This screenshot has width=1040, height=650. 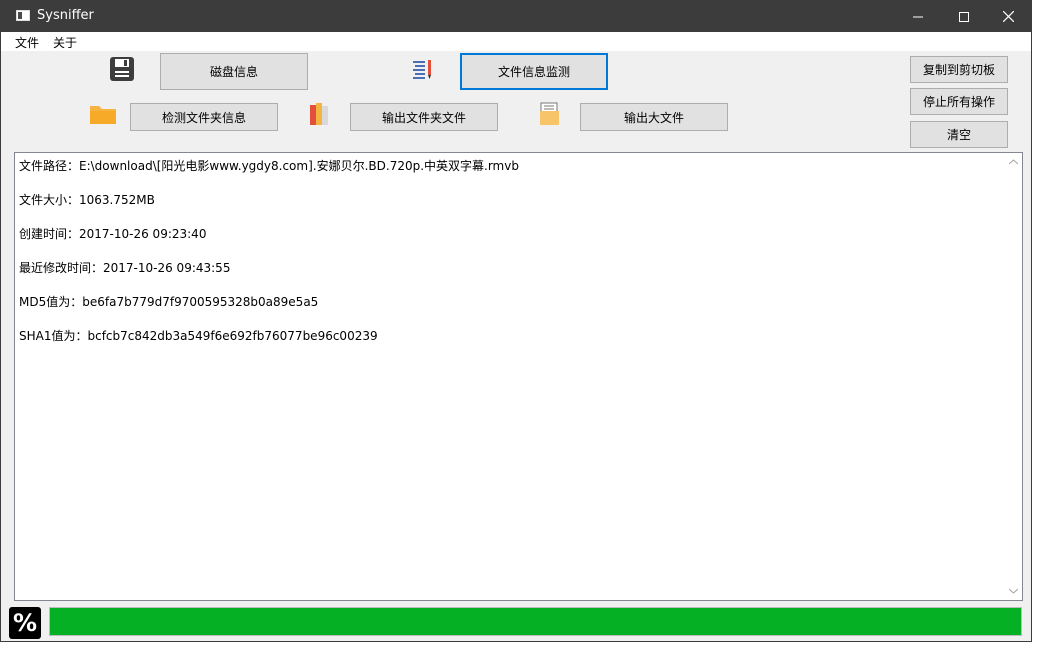 I want to click on save-disk-icon, so click(x=122, y=71).